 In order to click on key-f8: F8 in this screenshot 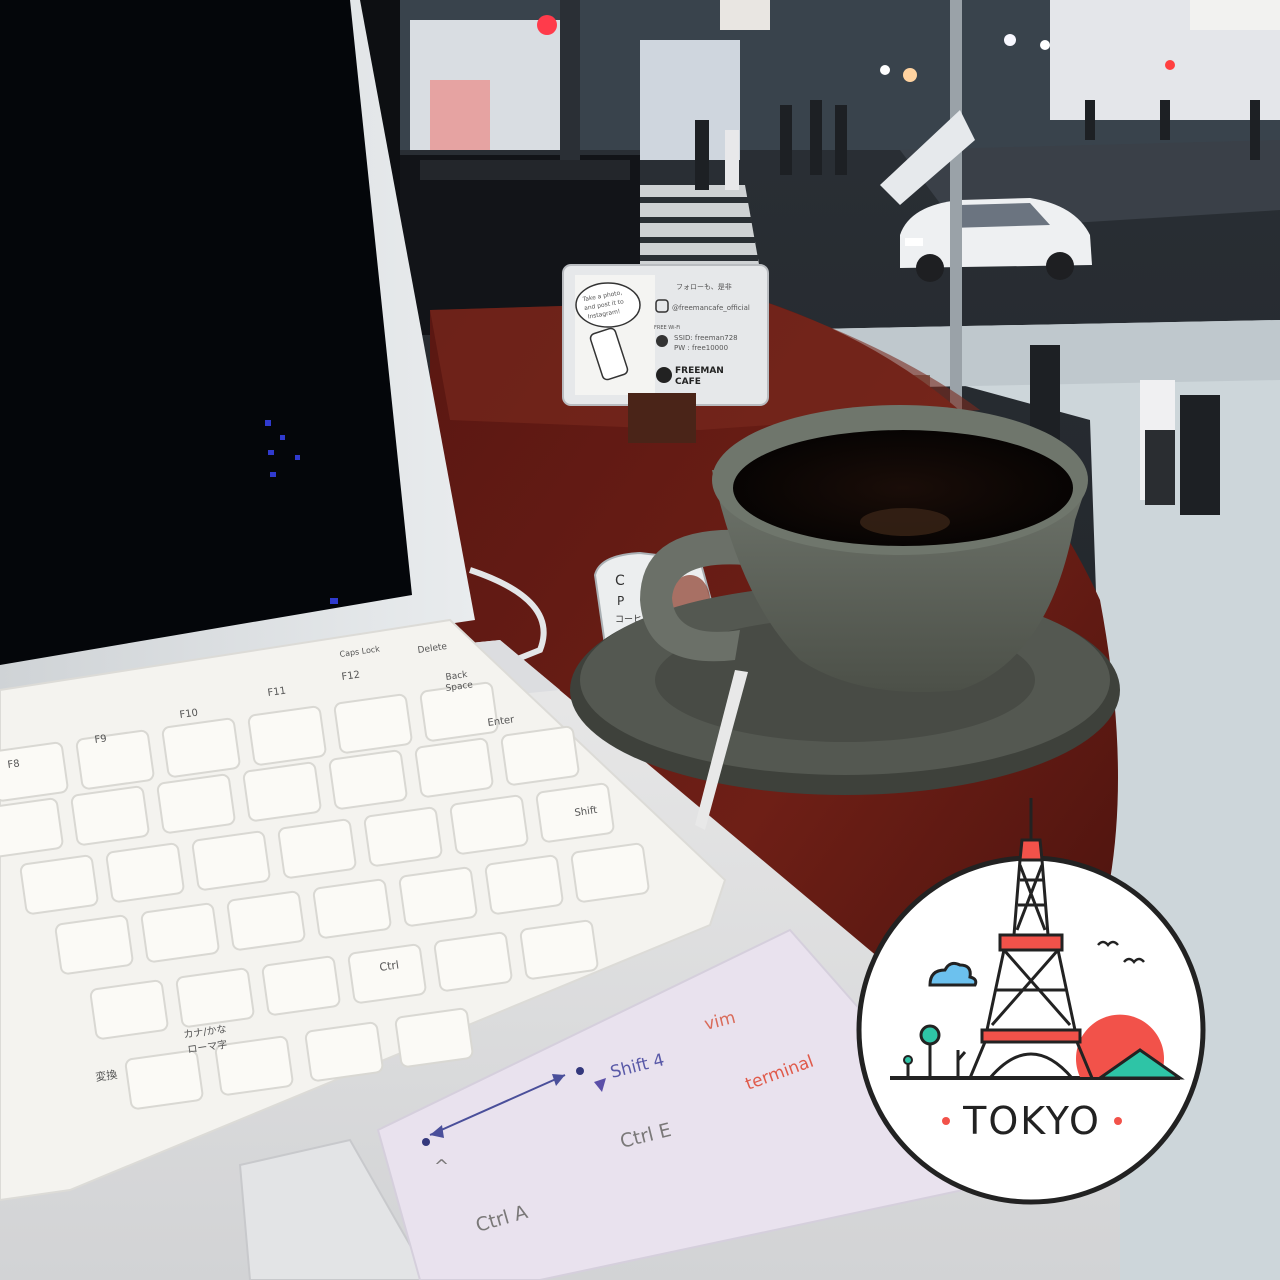, I will do `click(14, 764)`.